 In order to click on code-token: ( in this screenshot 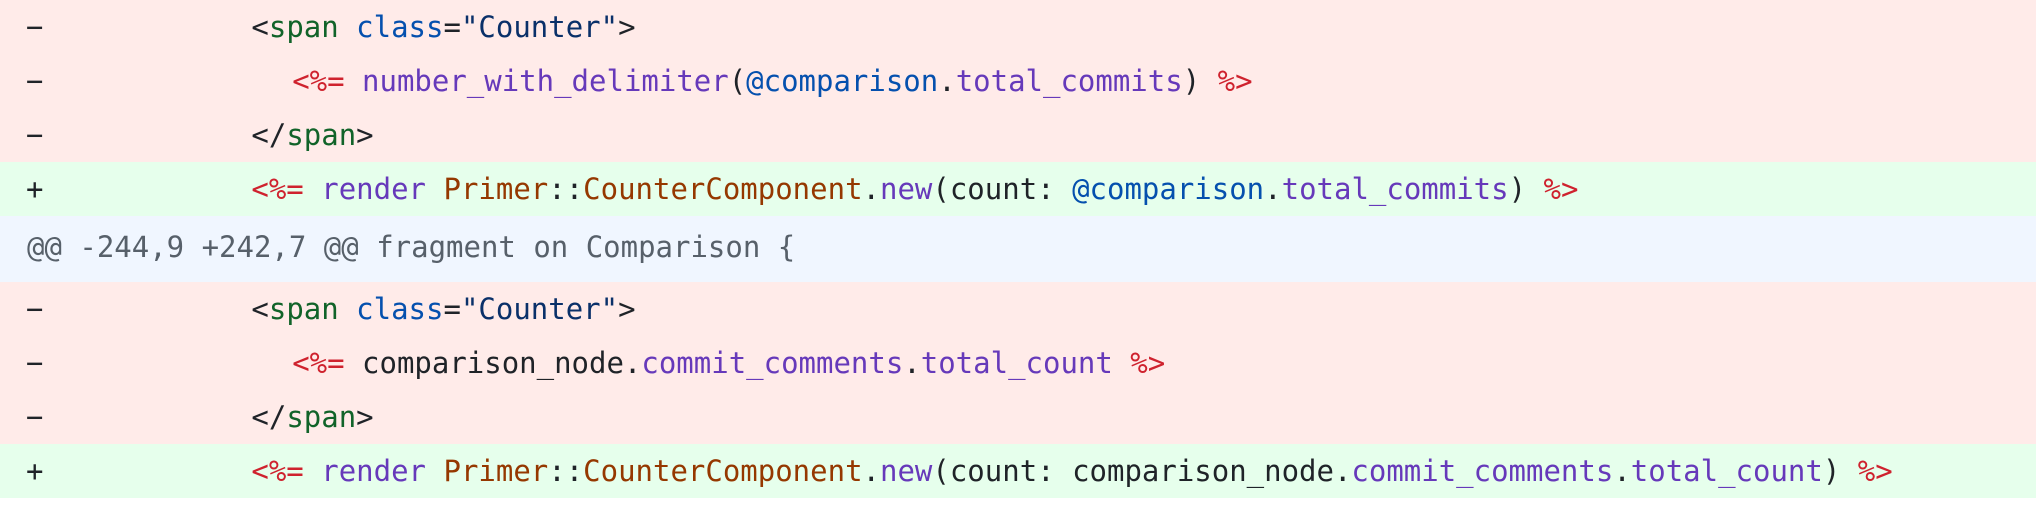, I will do `click(737, 81)`.